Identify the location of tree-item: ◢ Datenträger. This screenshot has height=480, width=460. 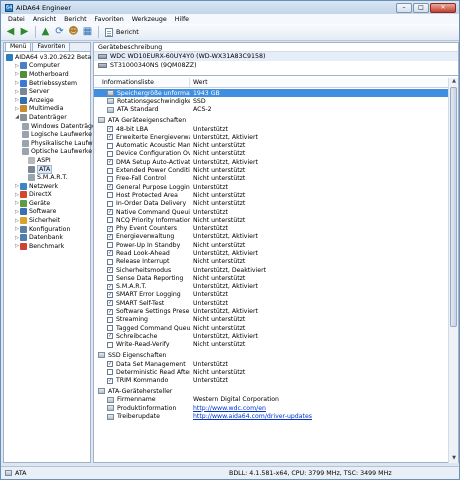
(47, 117).